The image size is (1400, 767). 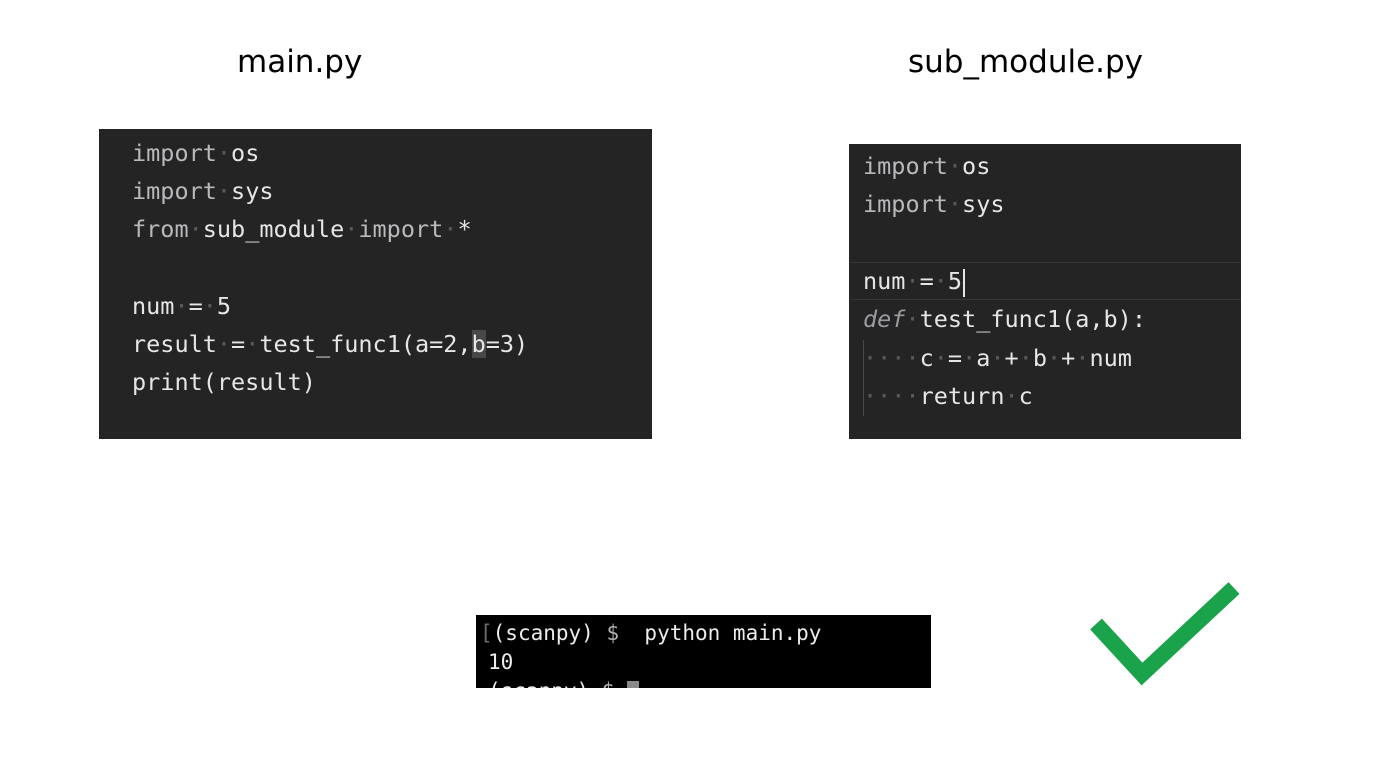 What do you see at coordinates (1026, 62) in the screenshot?
I see `sub-module-file-title: sub_module.py` at bounding box center [1026, 62].